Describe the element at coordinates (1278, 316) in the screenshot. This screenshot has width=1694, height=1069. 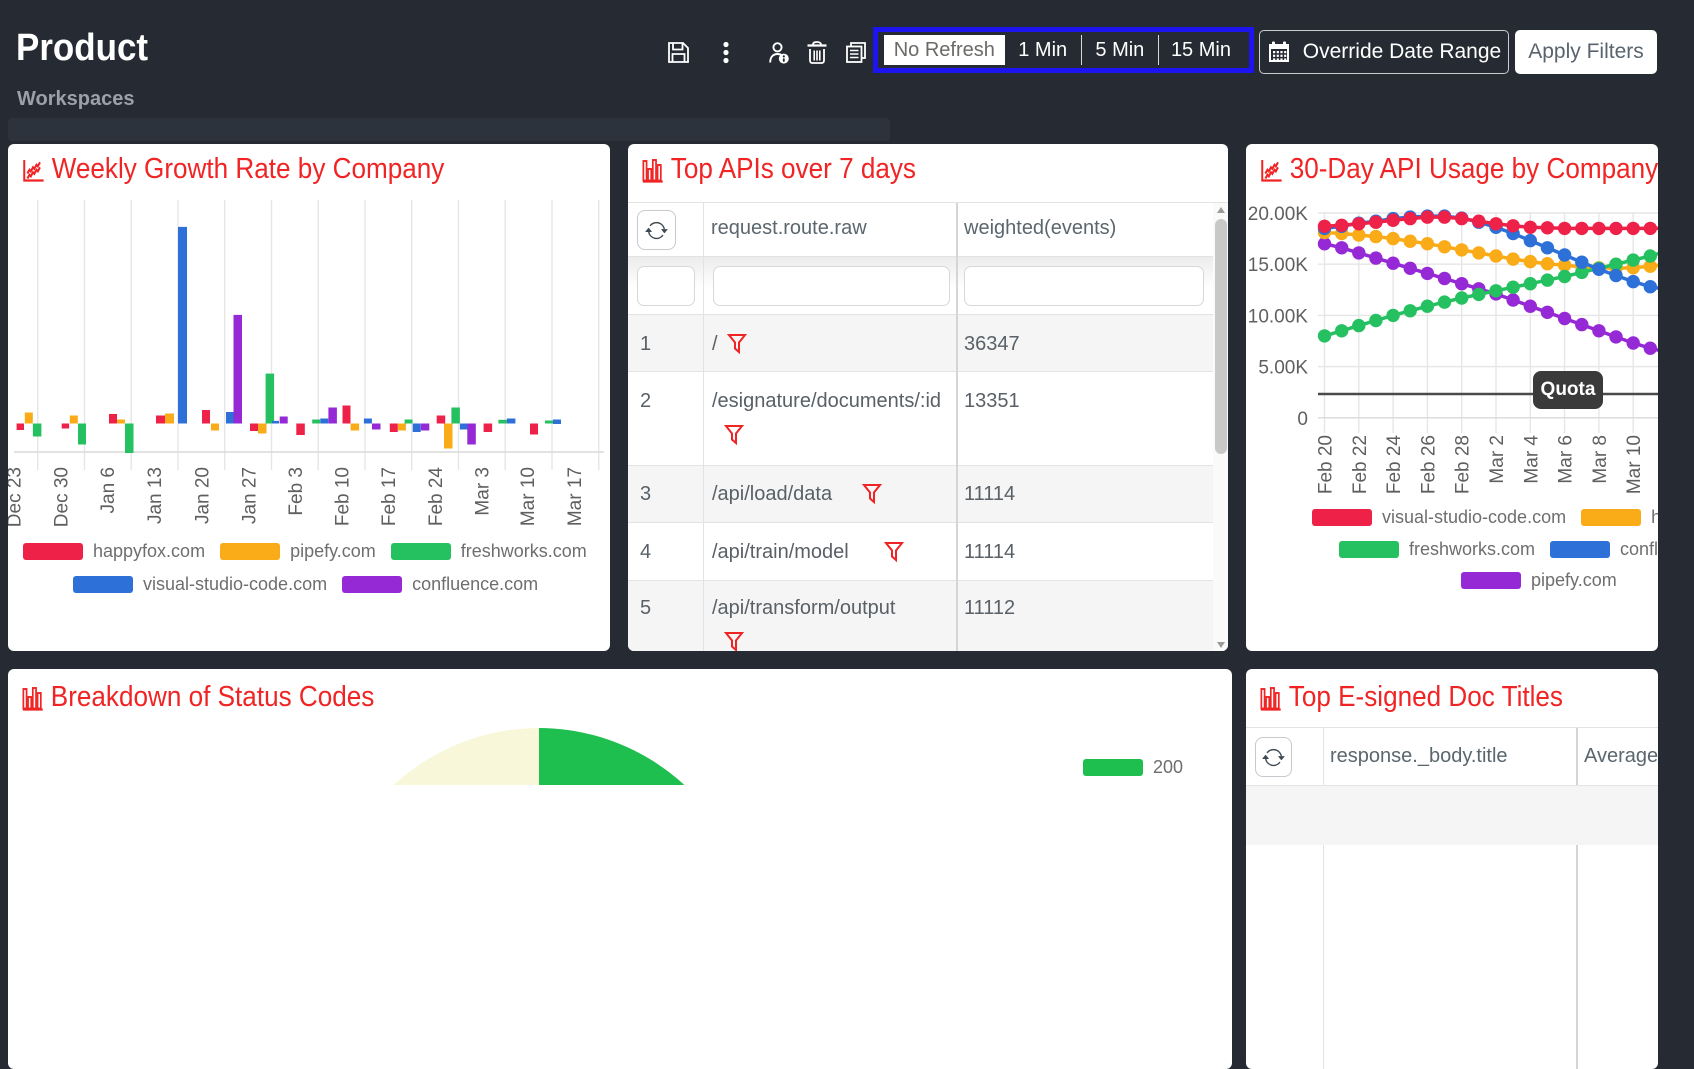
I see `svg-text: 10.00K` at that location.